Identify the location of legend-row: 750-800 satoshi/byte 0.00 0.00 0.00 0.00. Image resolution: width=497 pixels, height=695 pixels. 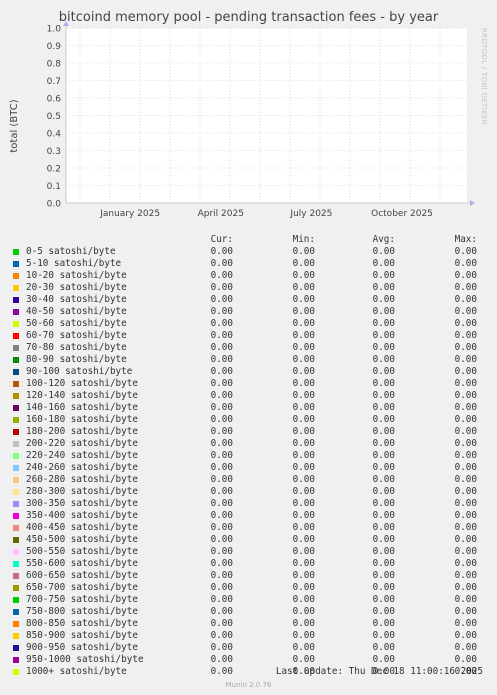
(248, 612).